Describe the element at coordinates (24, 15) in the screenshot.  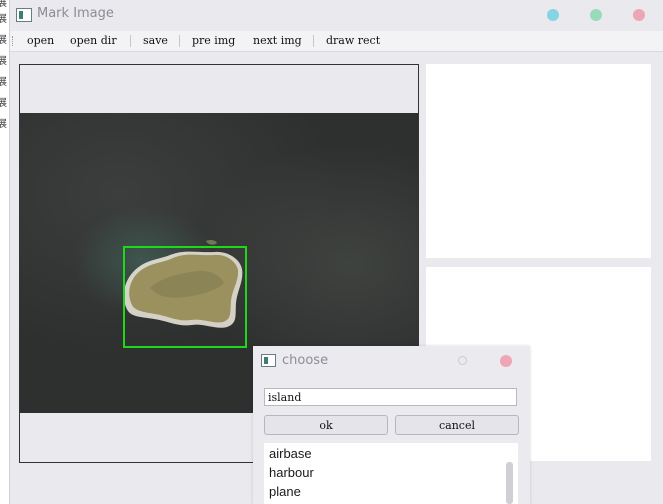
I see `app-icon` at that location.